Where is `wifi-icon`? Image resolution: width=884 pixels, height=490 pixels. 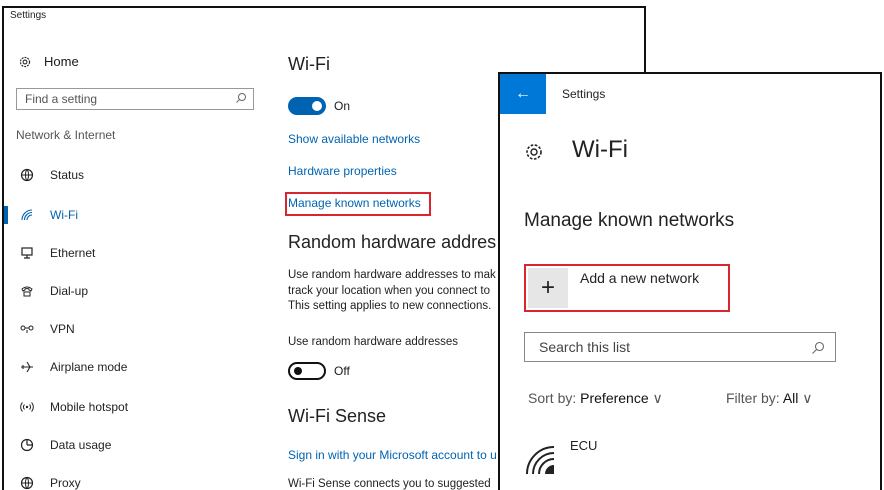 wifi-icon is located at coordinates (27, 215).